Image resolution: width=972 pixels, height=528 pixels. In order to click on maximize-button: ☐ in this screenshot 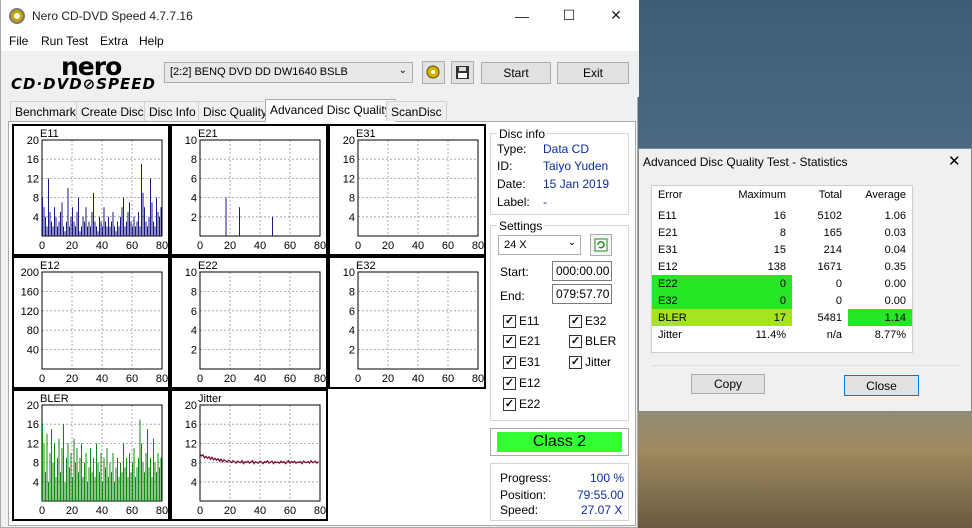, I will do `click(569, 15)`.